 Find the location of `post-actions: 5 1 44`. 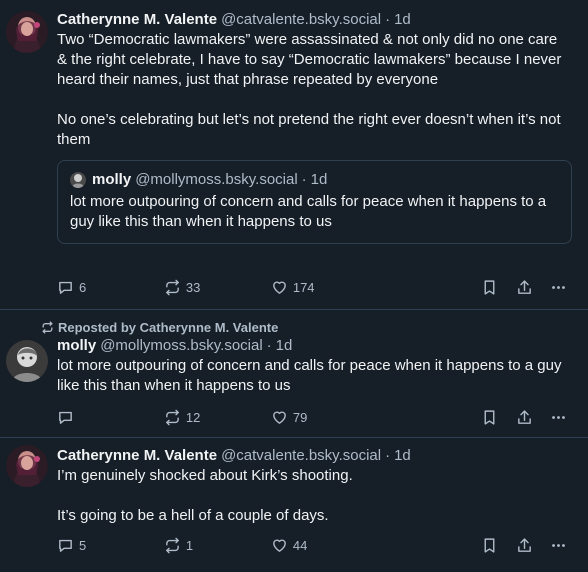

post-actions: 5 1 44 is located at coordinates (314, 545).